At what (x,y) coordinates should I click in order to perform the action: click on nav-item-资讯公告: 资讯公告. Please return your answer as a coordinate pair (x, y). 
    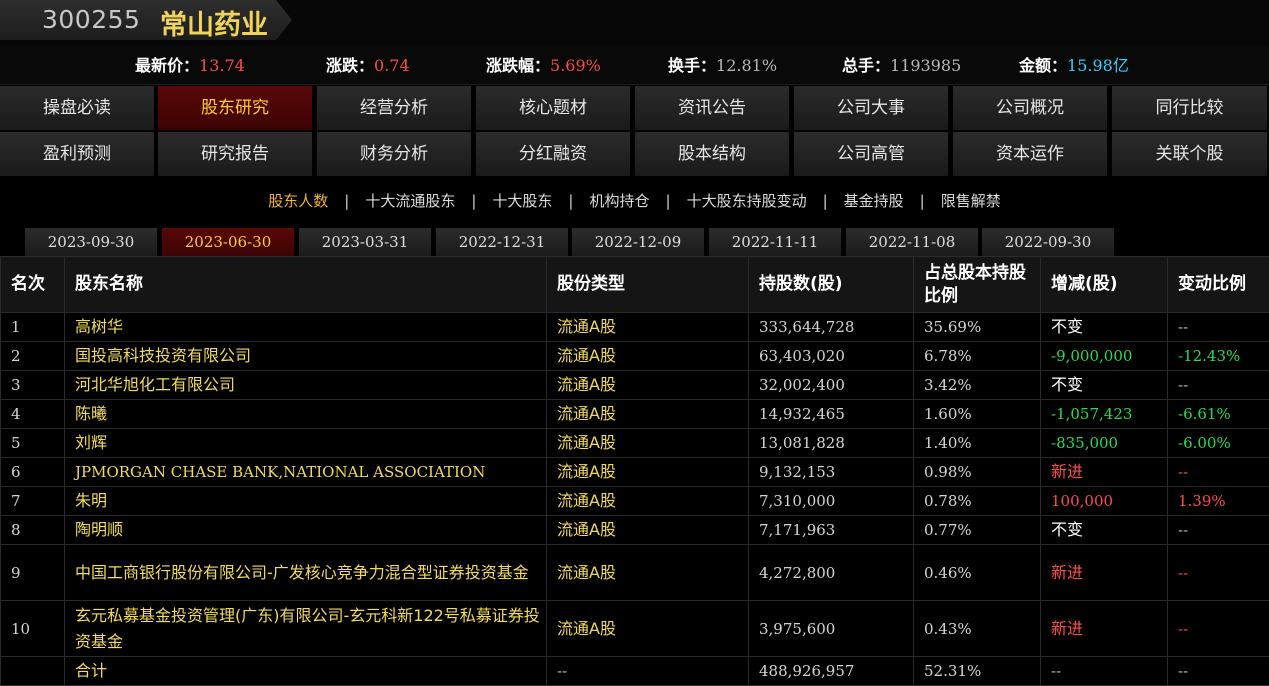
    Looking at the image, I should click on (713, 108).